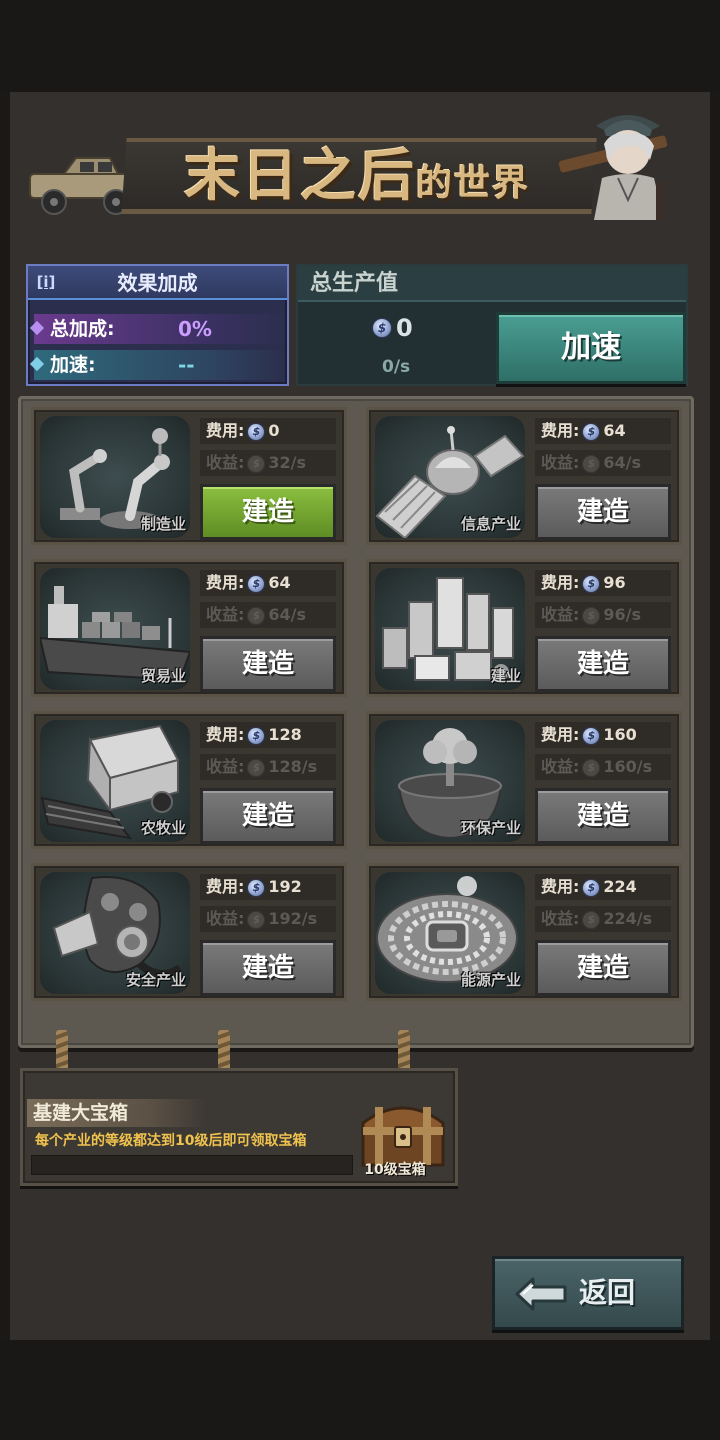 The width and height of the screenshot is (720, 1440). What do you see at coordinates (163, 676) in the screenshot?
I see `industry-name: 贸易业` at bounding box center [163, 676].